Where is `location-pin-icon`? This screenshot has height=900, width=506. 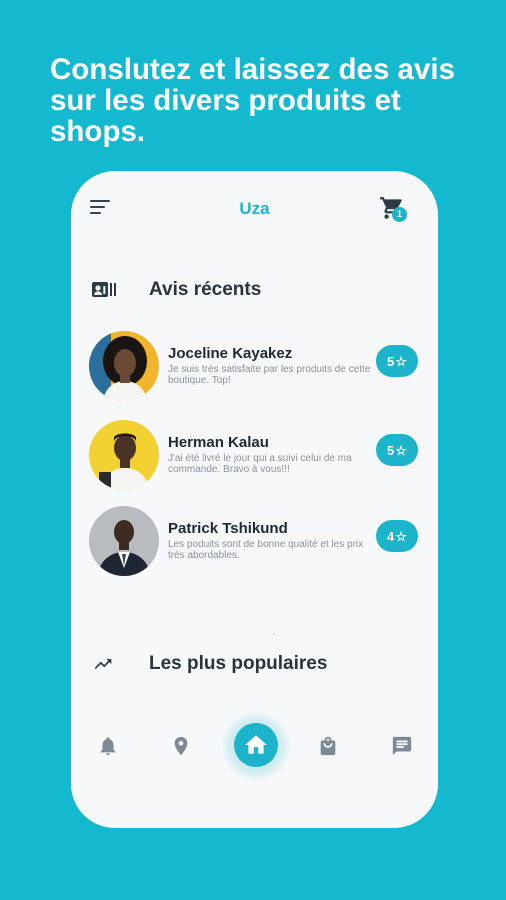
location-pin-icon is located at coordinates (182, 747).